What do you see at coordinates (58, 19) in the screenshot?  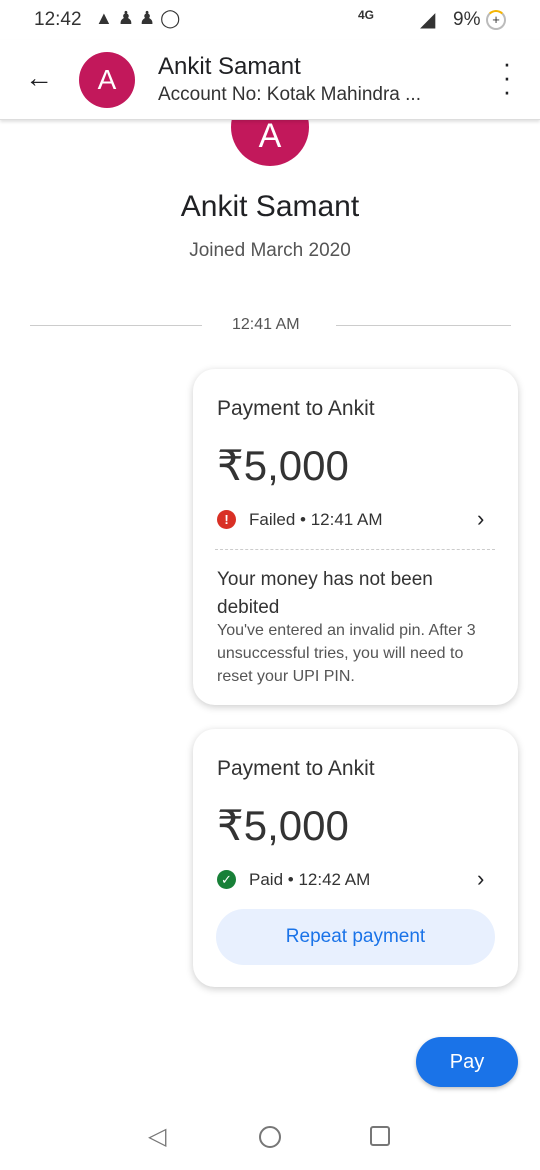 I see `status-time: 12:42` at bounding box center [58, 19].